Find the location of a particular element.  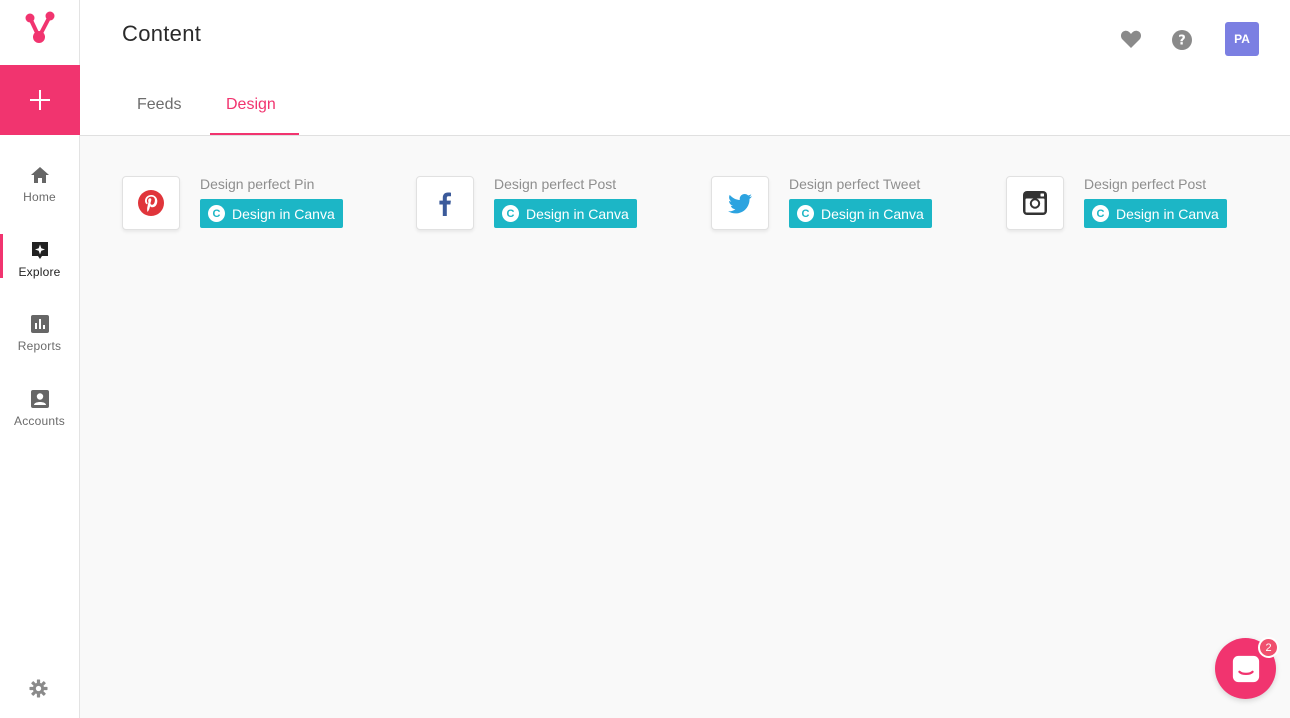

sidebar: Home Explore Reports Accounts is located at coordinates (40, 359).